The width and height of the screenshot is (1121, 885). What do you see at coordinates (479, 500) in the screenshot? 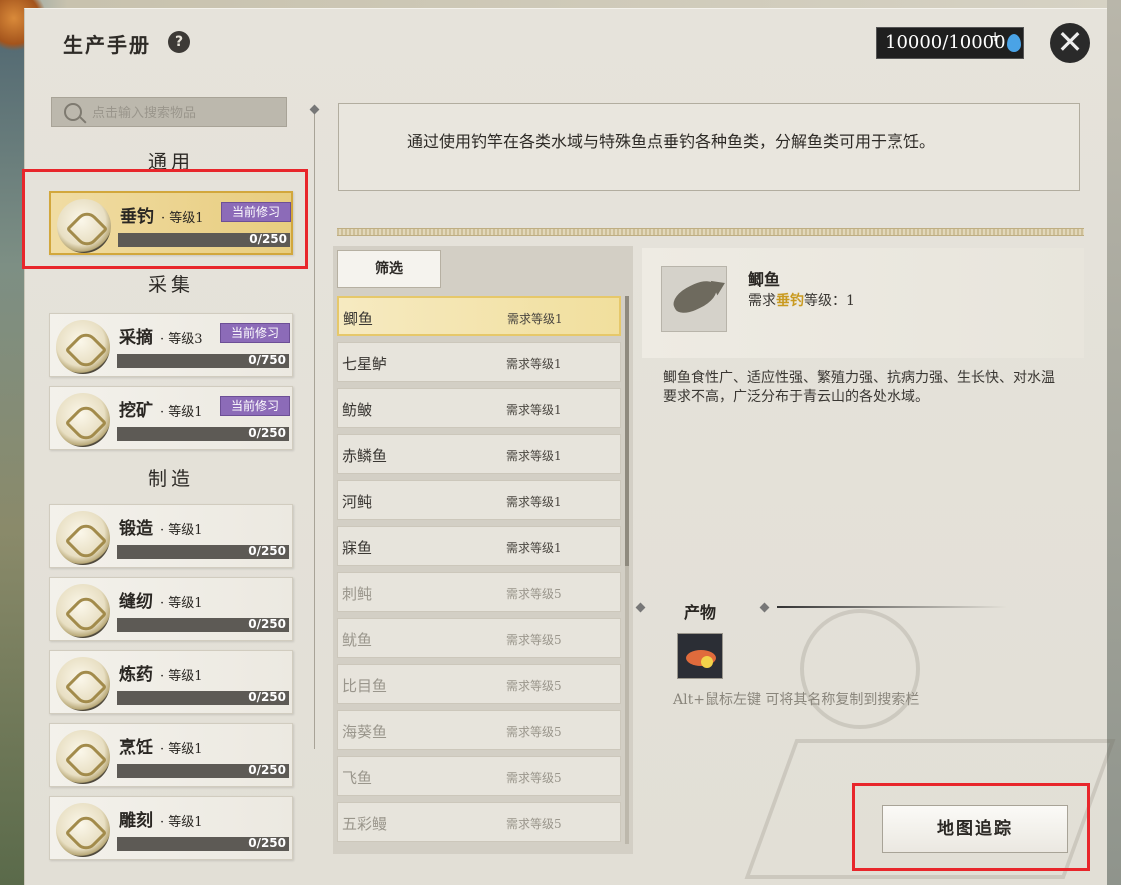
I see `list-item: 河鲀 需求等级1` at bounding box center [479, 500].